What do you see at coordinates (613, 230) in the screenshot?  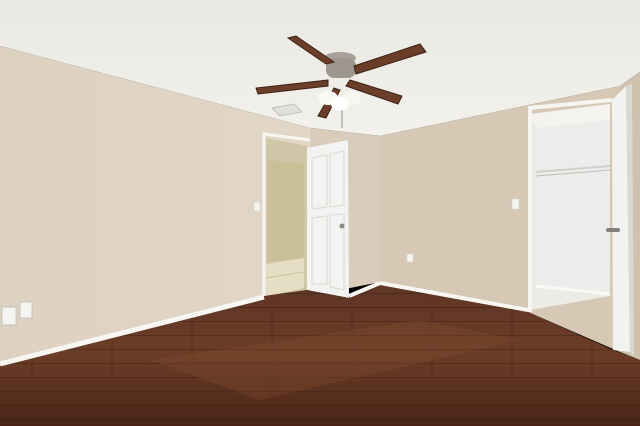 I see `closet-door-handle` at bounding box center [613, 230].